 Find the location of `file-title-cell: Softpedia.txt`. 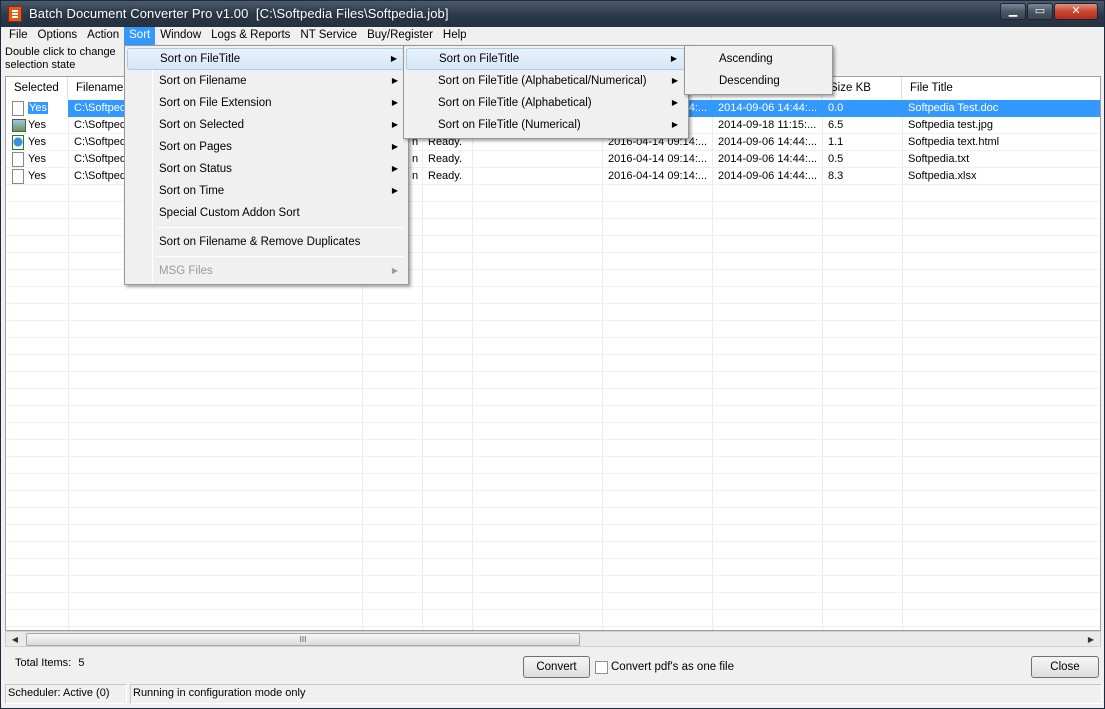

file-title-cell: Softpedia.txt is located at coordinates (939, 159).